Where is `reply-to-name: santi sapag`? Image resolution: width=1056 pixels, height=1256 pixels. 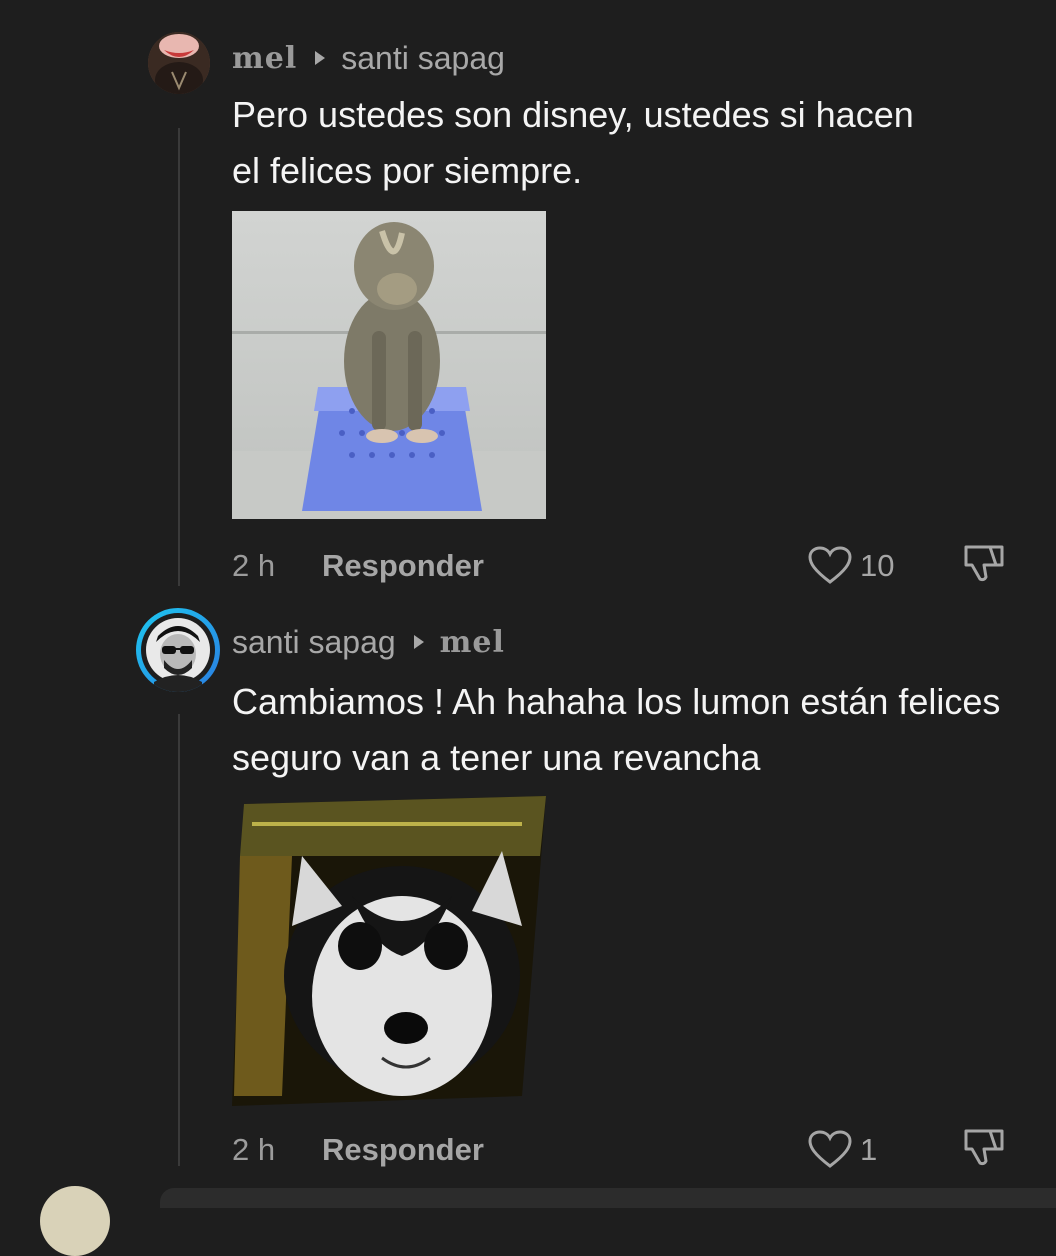 reply-to-name: santi sapag is located at coordinates (423, 58).